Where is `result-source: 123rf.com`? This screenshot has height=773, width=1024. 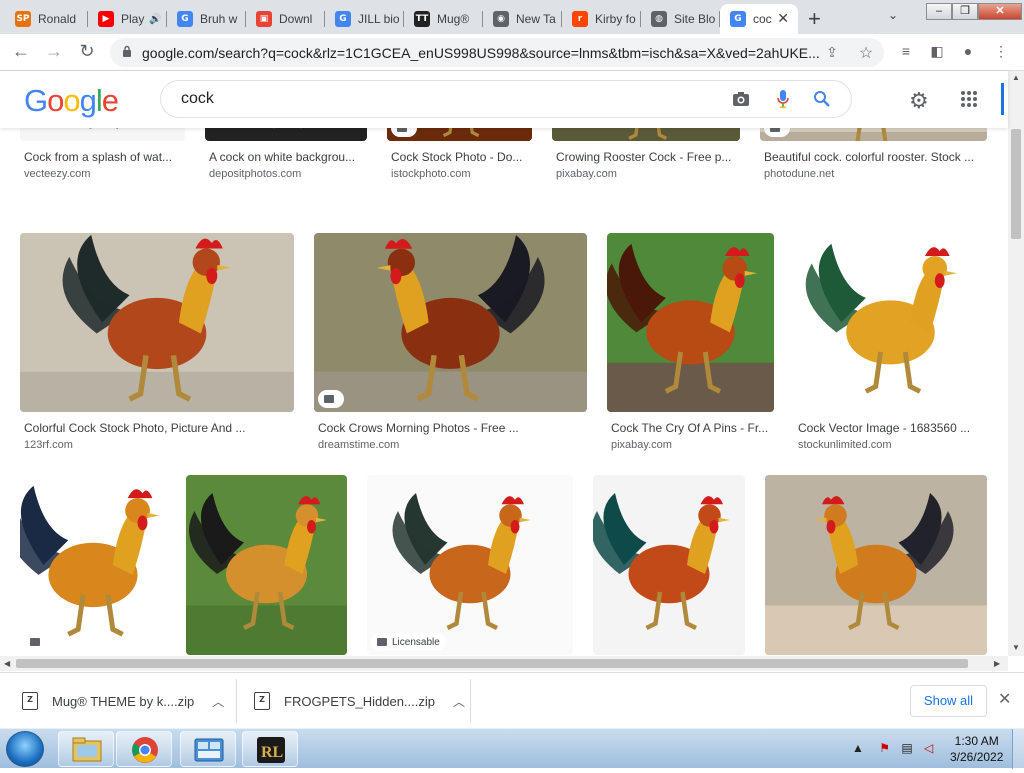 result-source: 123rf.com is located at coordinates (48, 445).